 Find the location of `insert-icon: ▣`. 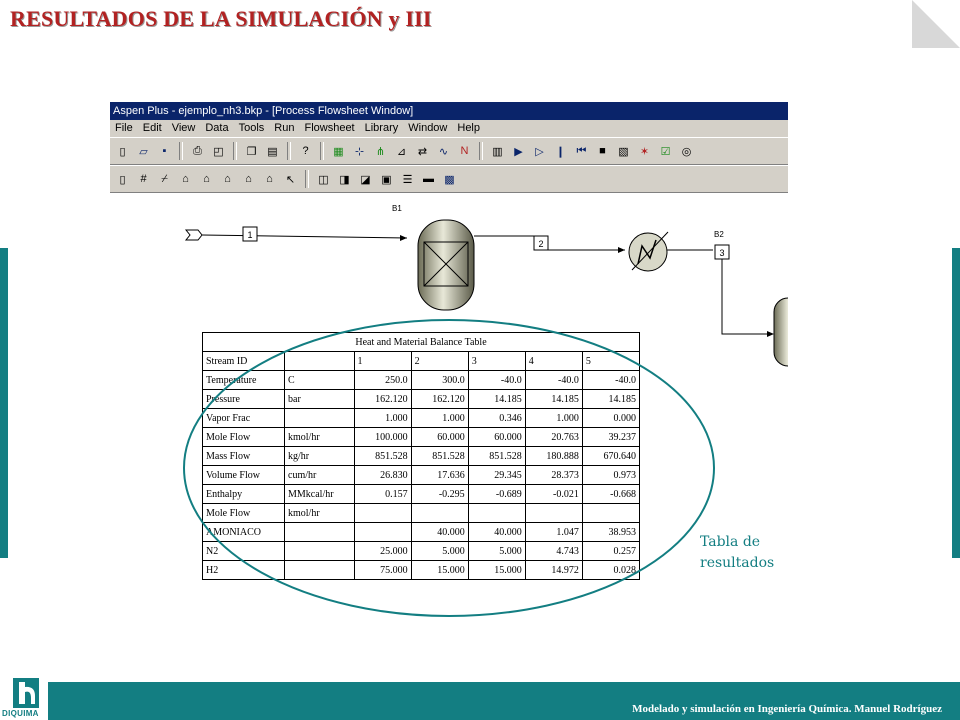

insert-icon: ▣ is located at coordinates (386, 179).